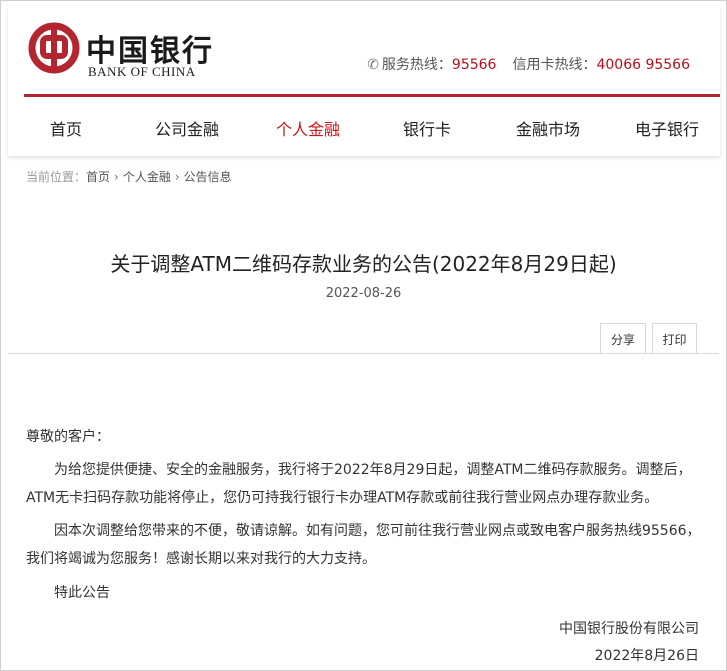  Describe the element at coordinates (56, 177) in the screenshot. I see `breadcrumb-prefix: 当前位置：` at that location.